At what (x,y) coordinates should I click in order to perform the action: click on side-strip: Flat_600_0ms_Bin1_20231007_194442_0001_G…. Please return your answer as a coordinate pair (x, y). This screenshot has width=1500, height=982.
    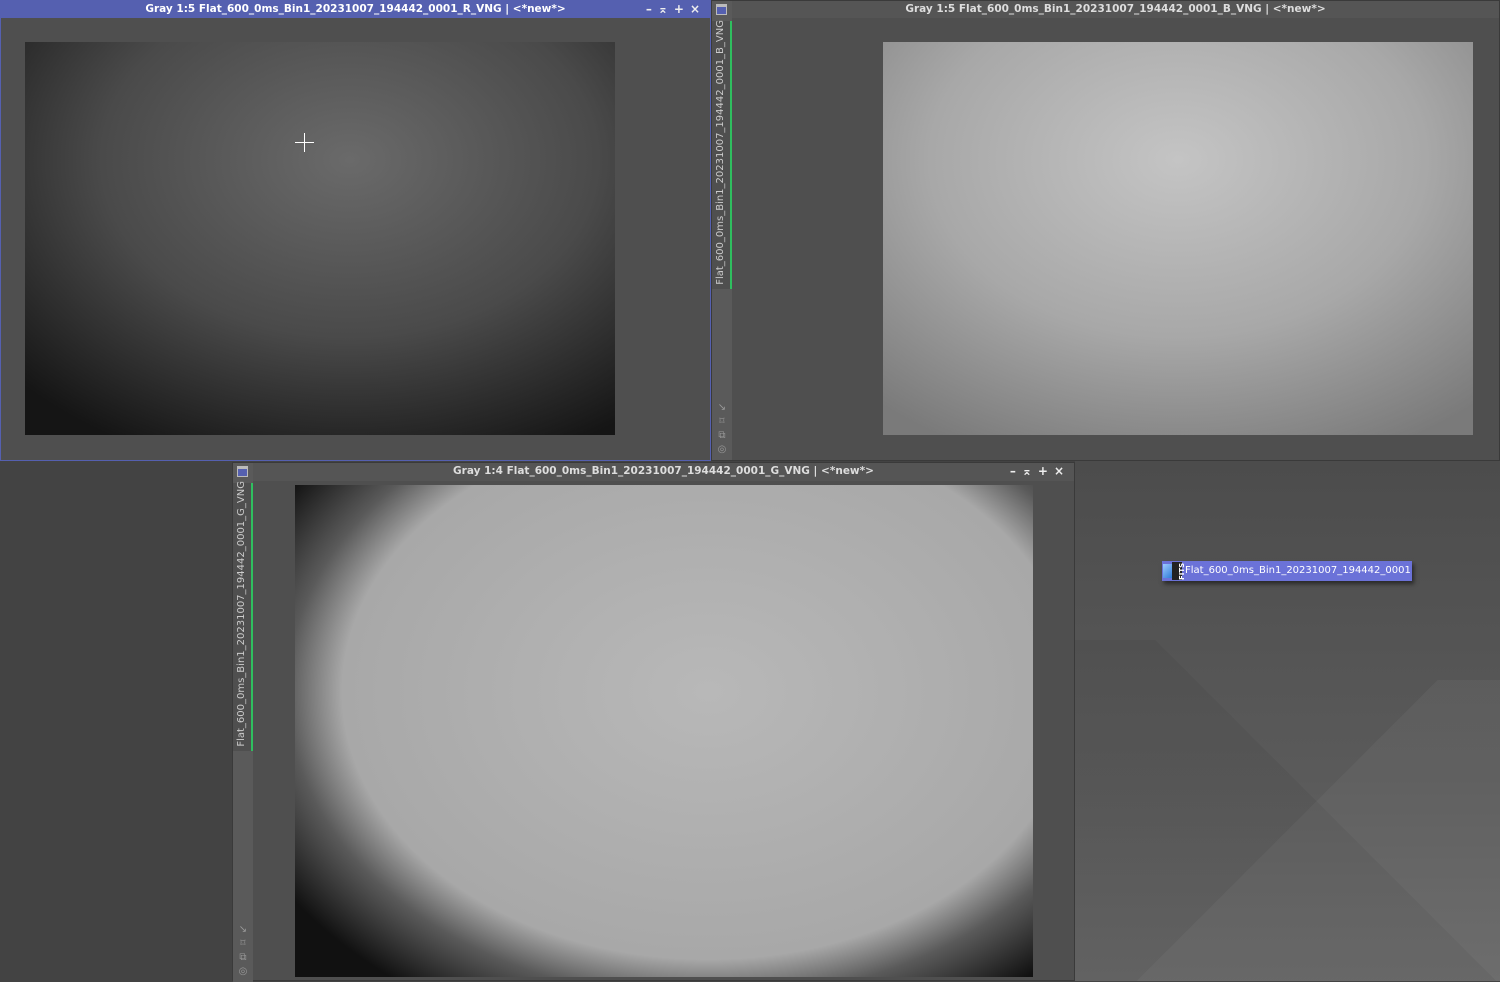
    Looking at the image, I should click on (243, 722).